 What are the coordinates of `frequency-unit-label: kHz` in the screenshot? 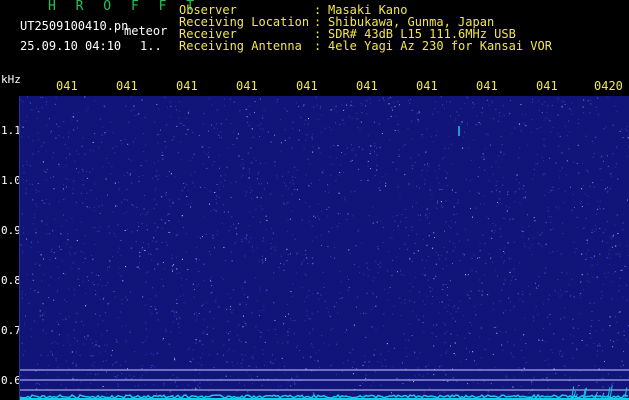 It's located at (11, 79).